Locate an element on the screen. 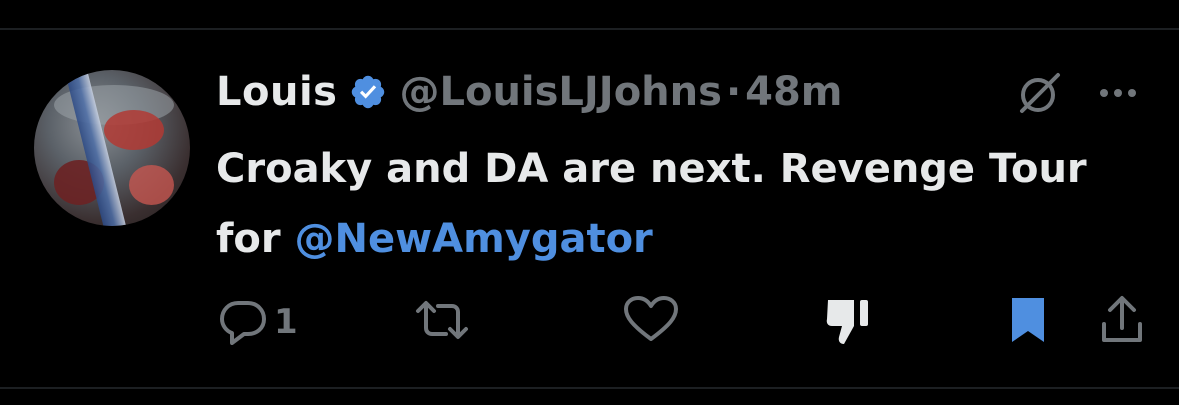 The height and width of the screenshot is (405, 1179). retweet-button is located at coordinates (442, 322).